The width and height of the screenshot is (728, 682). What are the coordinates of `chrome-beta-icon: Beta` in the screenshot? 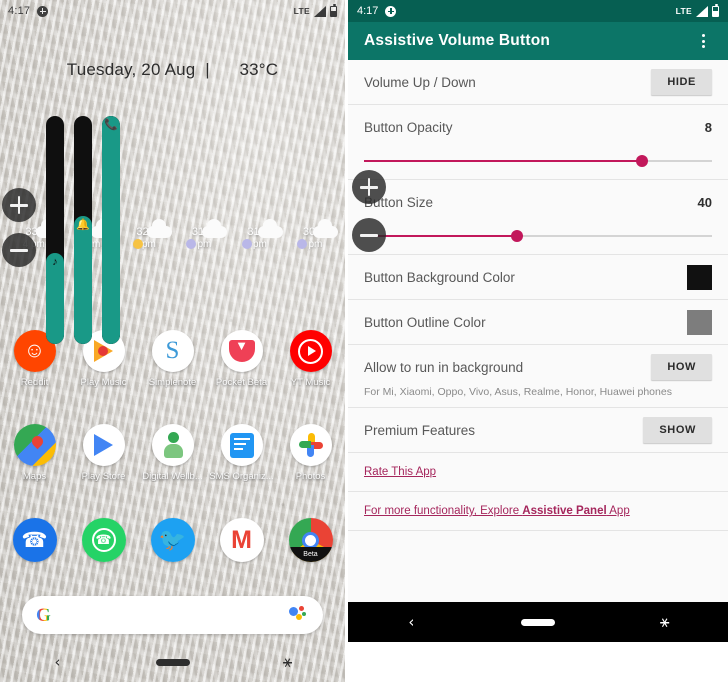 It's located at (310, 540).